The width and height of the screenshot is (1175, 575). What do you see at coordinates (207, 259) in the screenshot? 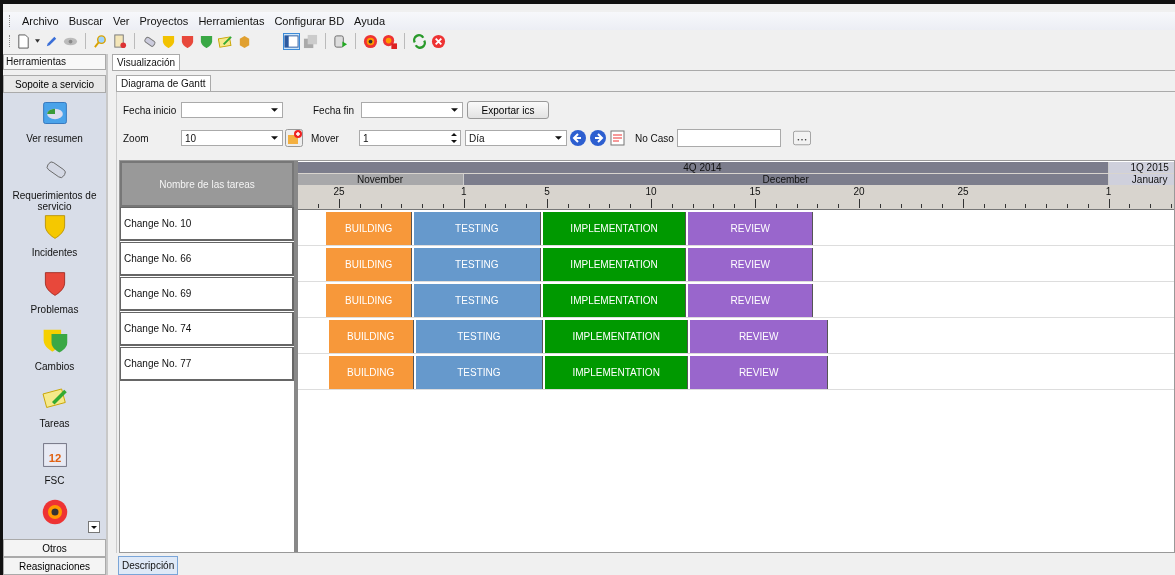
I see `task-name: Change No. 66` at bounding box center [207, 259].